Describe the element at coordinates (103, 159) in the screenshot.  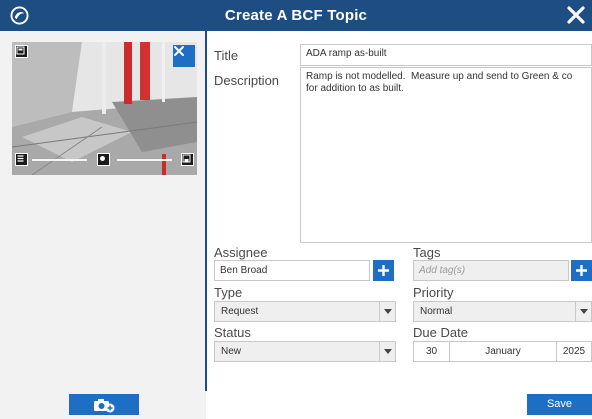
I see `slider-handle-icon` at that location.